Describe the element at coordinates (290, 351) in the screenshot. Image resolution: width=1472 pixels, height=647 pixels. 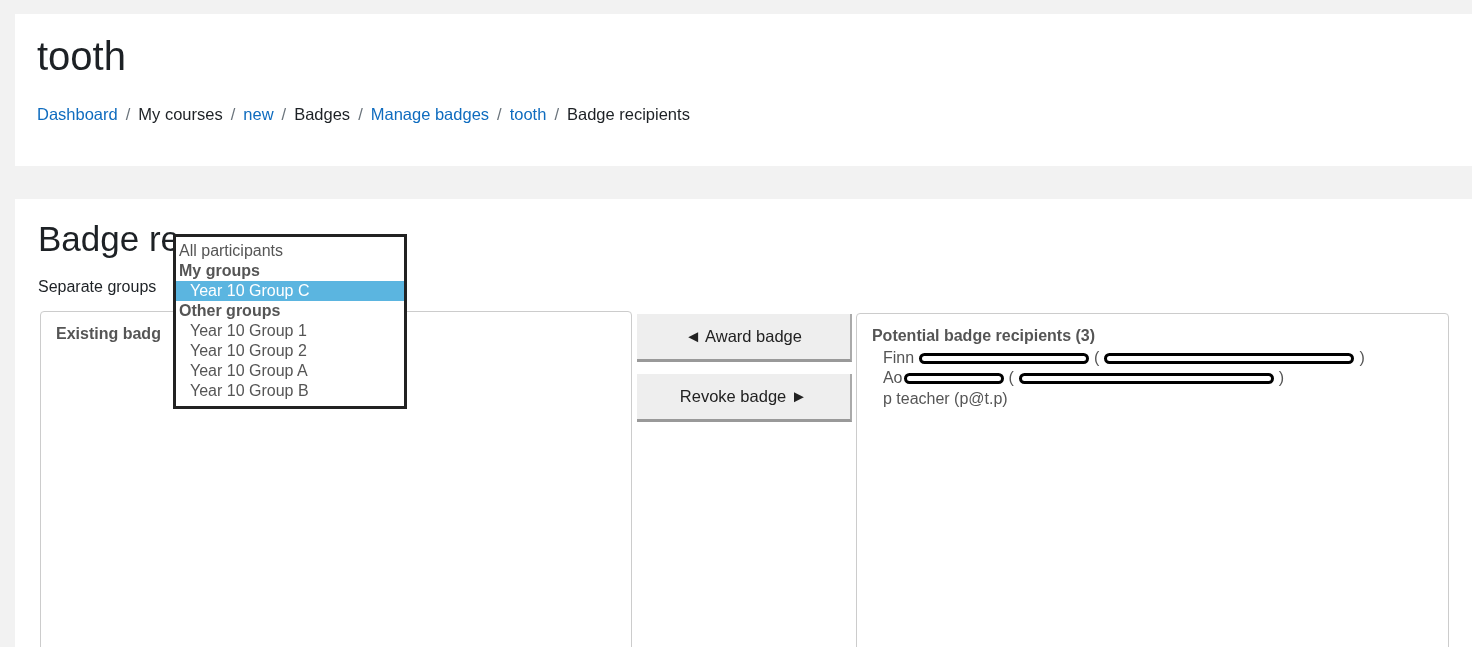
I see `dropdown-option: Year 10 Group 2` at that location.